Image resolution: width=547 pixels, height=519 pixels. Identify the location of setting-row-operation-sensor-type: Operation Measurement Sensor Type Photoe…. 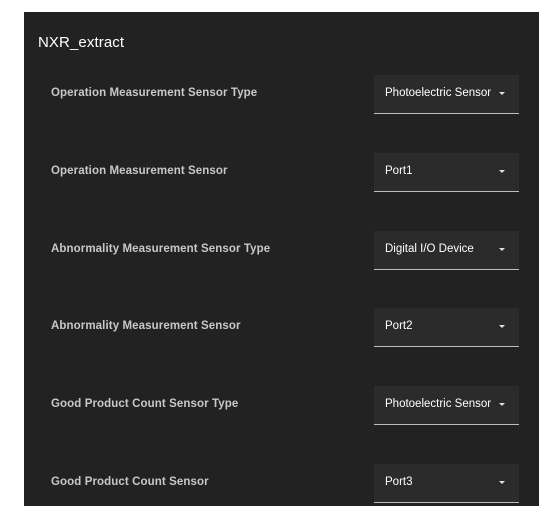
(281, 95).